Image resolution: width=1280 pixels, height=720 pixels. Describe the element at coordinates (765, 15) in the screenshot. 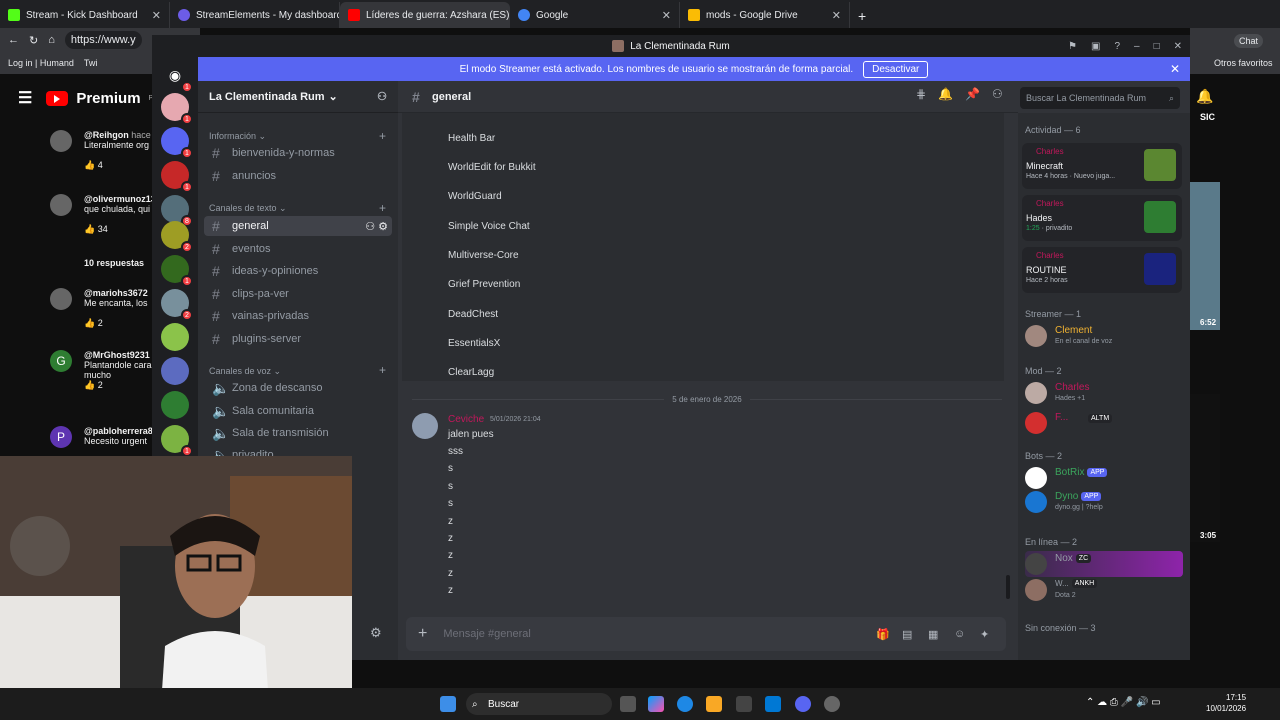

I see `tab-drive: mods - Google Drive ✕` at that location.